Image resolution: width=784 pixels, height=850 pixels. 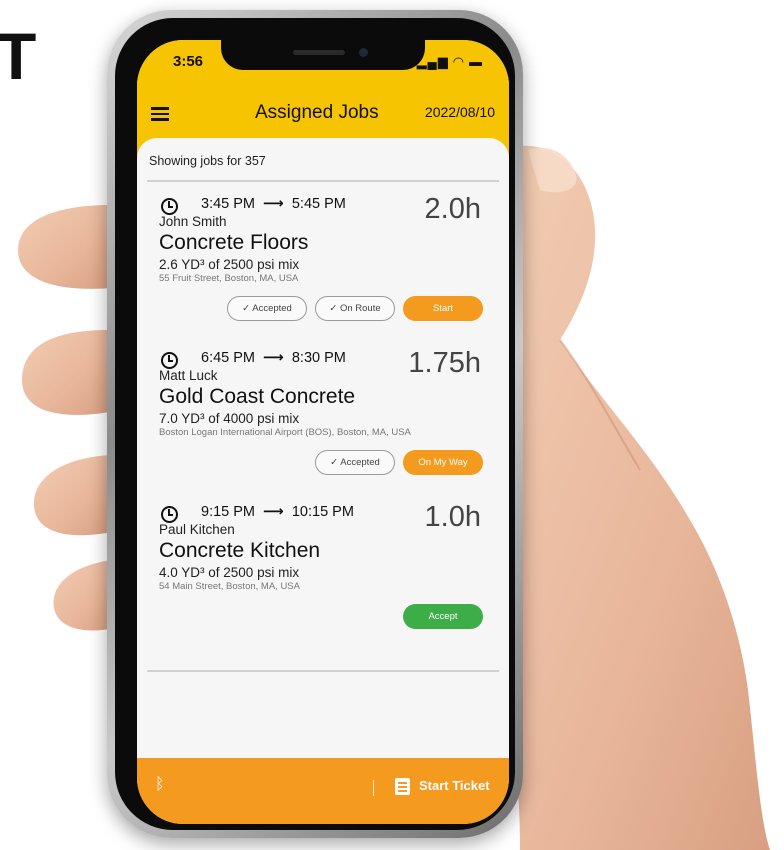 I want to click on toolbar-divider, so click(x=373, y=788).